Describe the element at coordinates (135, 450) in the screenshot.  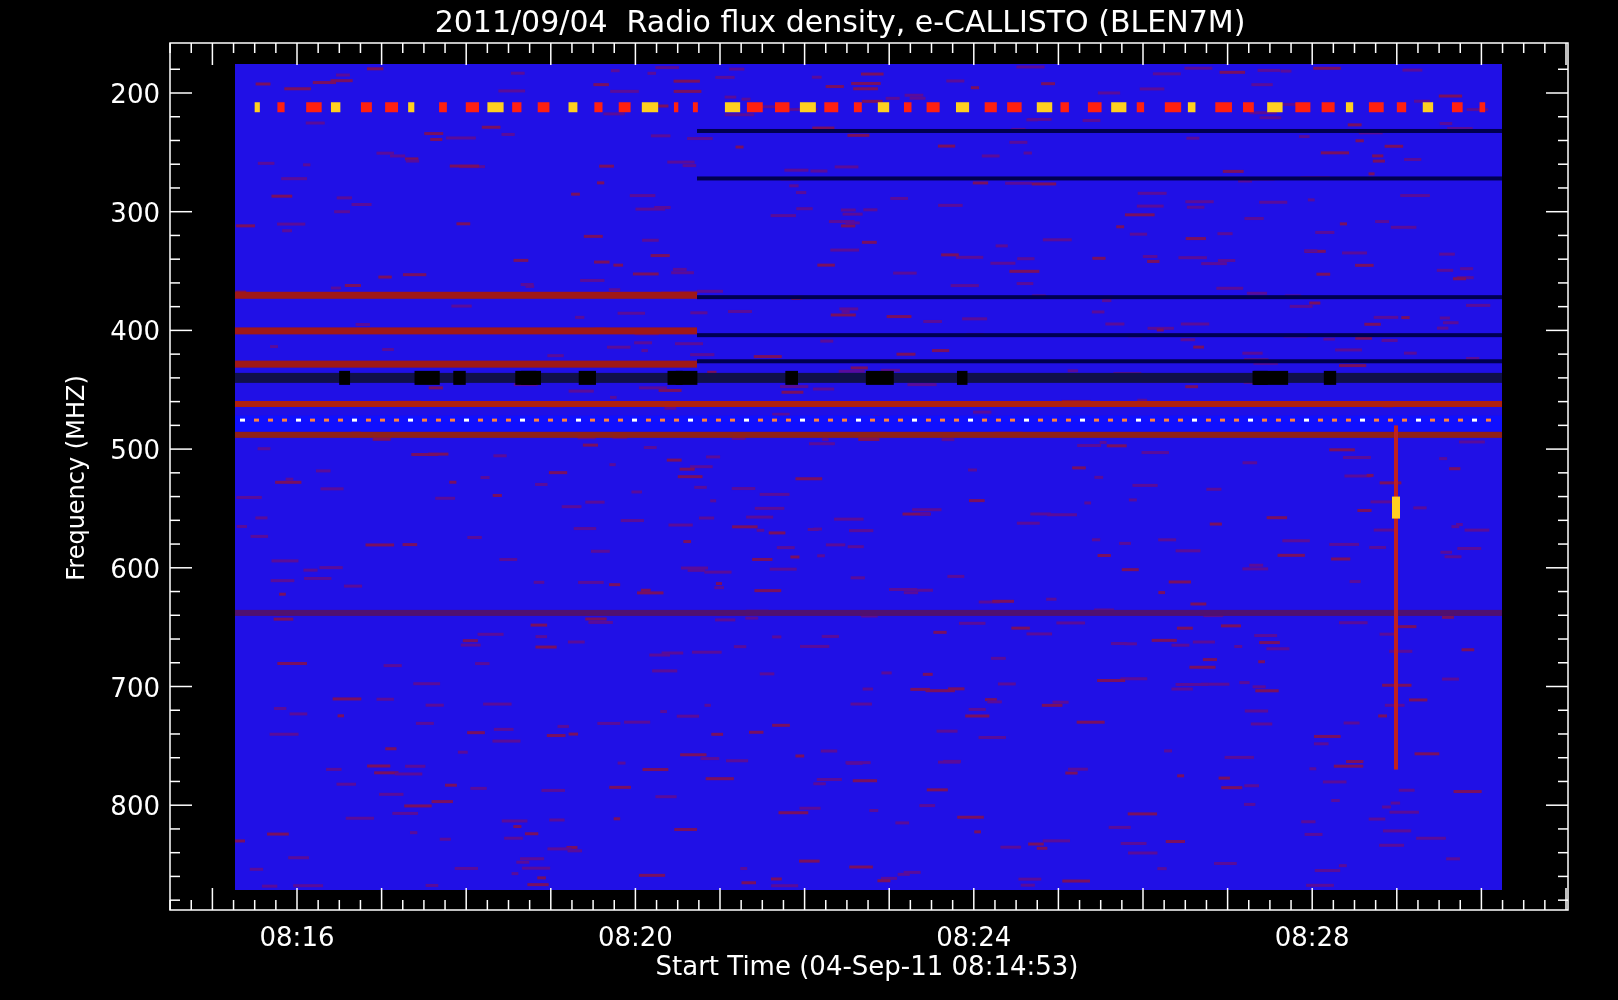
I see `y-tick-label: 500` at that location.